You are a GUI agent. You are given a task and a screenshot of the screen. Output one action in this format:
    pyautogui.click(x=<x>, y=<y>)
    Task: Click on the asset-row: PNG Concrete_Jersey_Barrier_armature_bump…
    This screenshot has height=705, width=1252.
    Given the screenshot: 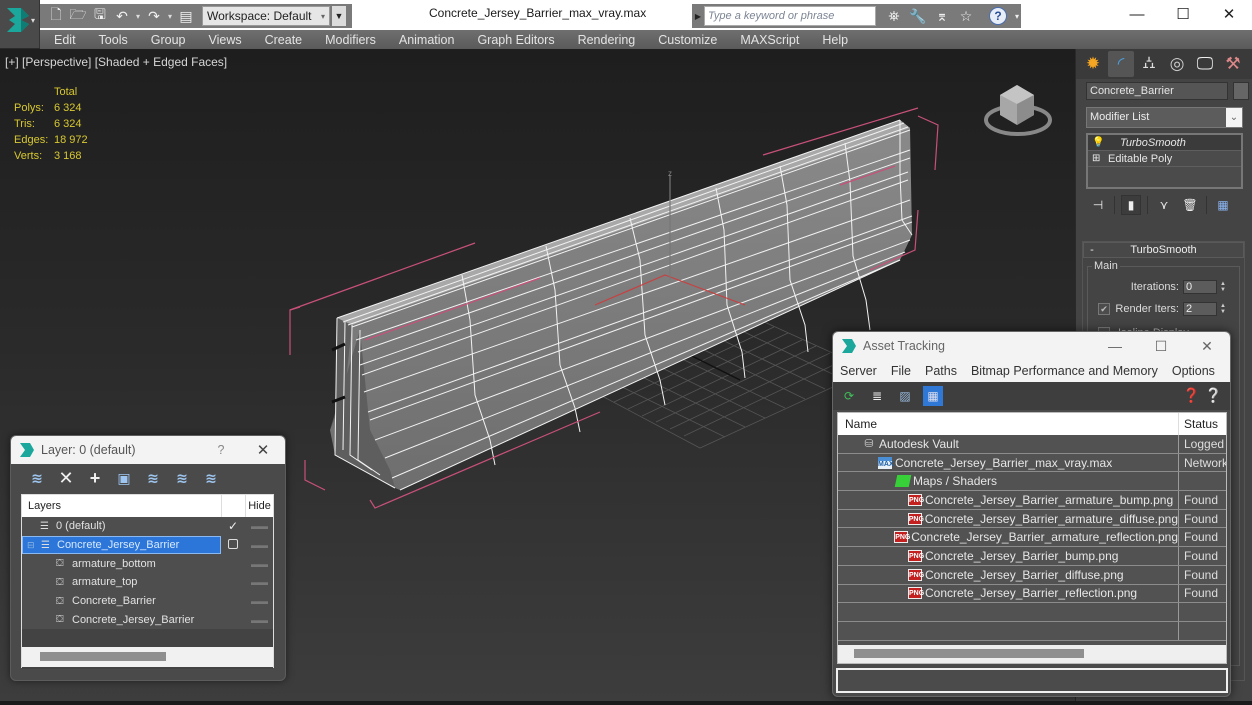 What is the action you would take?
    pyautogui.click(x=1032, y=500)
    